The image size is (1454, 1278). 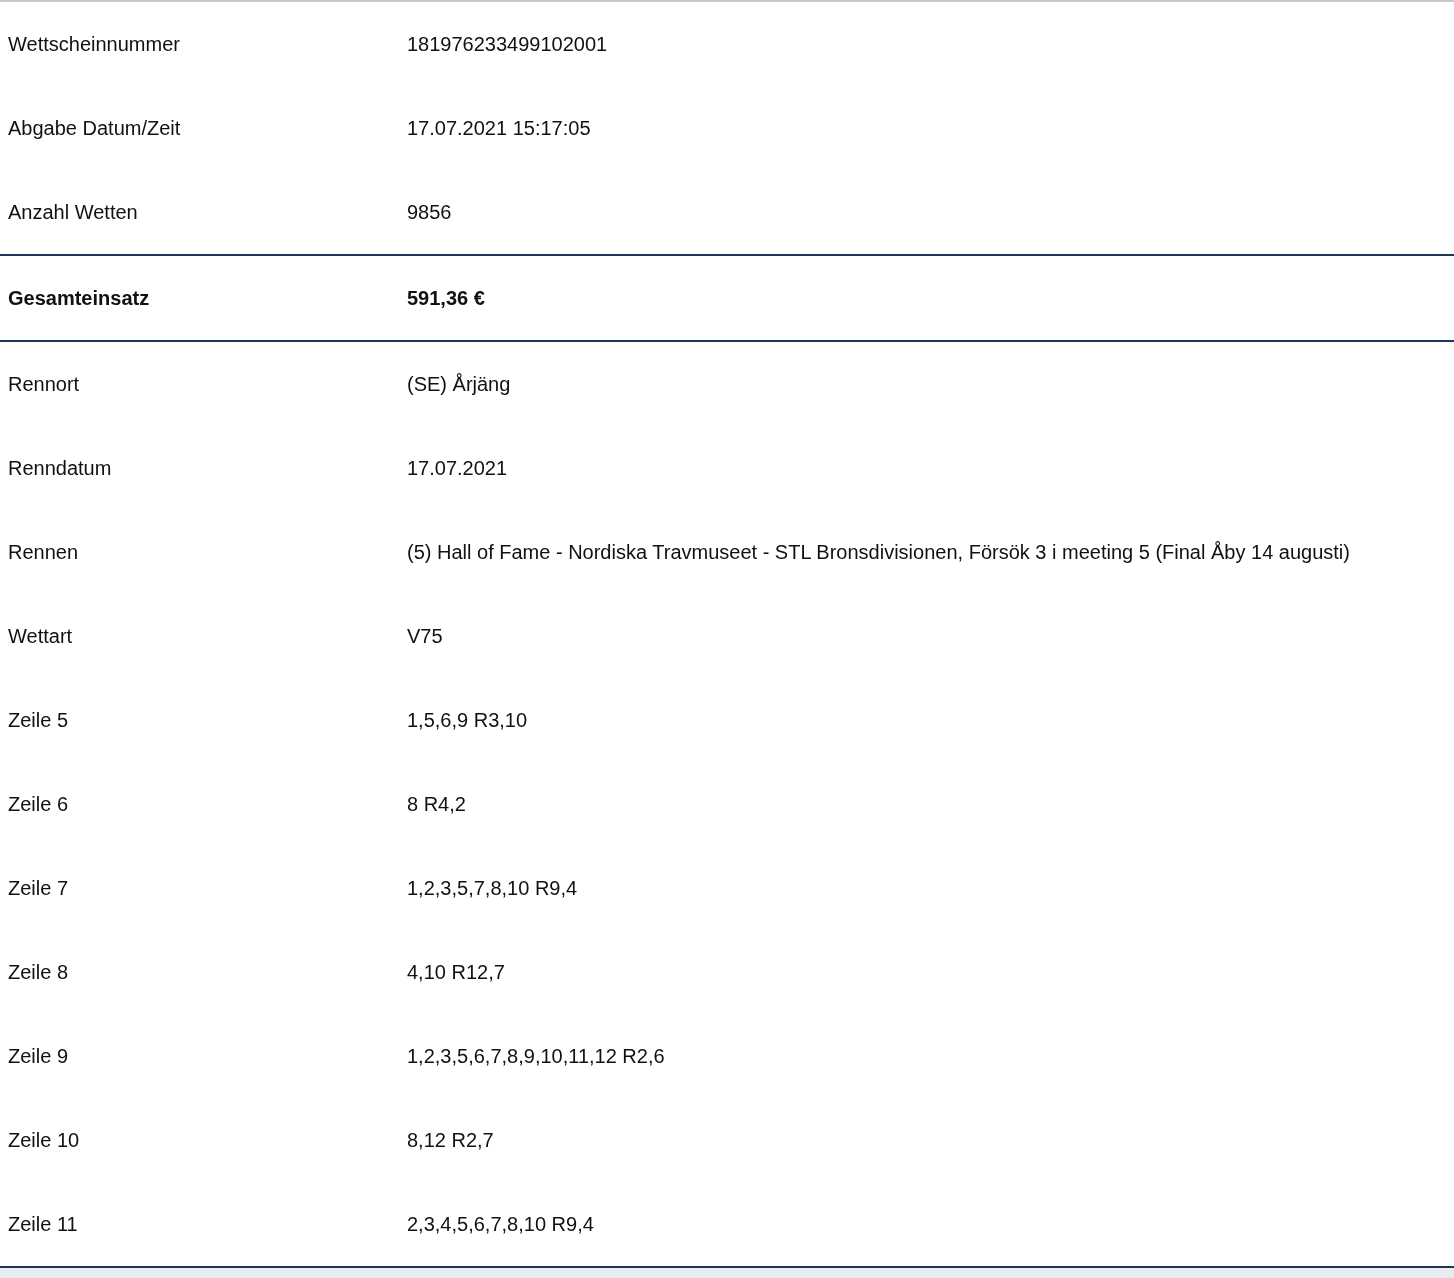 What do you see at coordinates (38, 972) in the screenshot?
I see `field-label: Zeile 8` at bounding box center [38, 972].